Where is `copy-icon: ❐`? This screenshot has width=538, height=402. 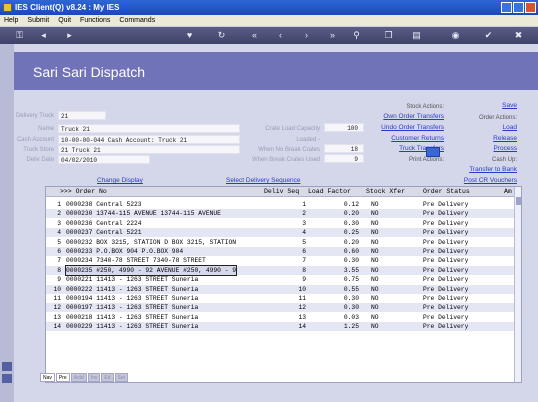 copy-icon: ❐ is located at coordinates (388, 35).